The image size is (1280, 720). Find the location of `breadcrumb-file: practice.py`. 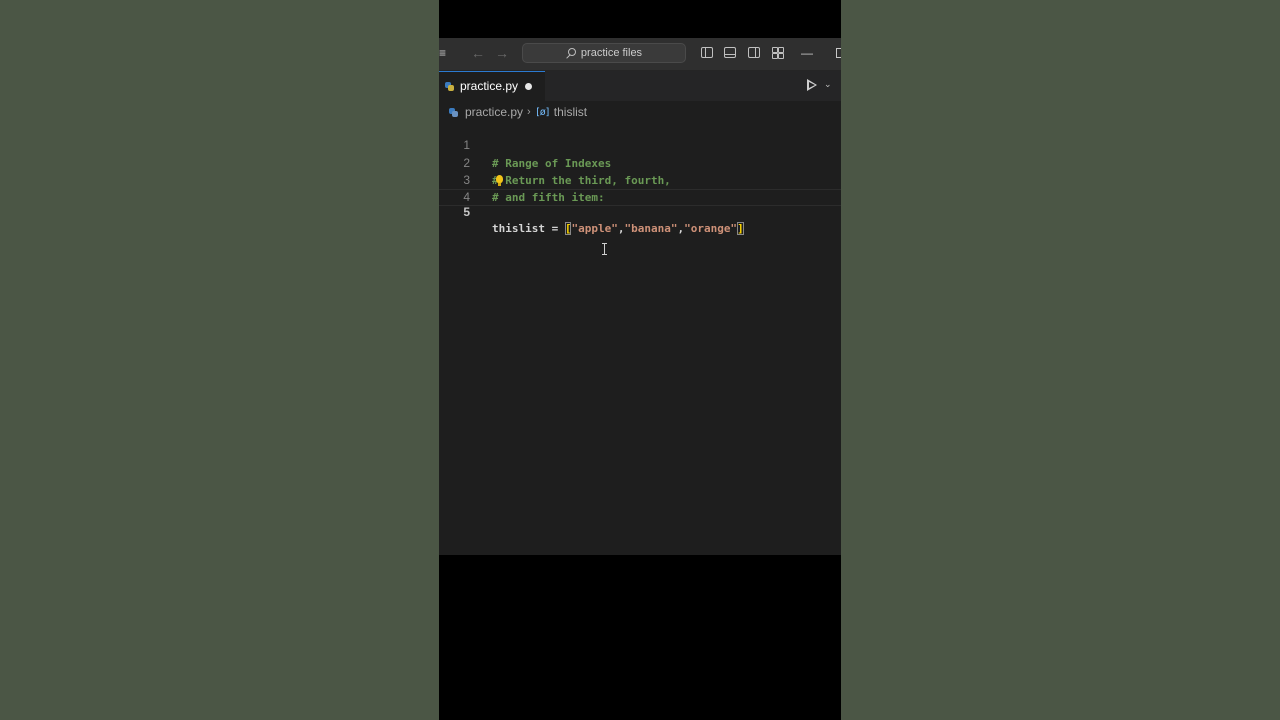

breadcrumb-file: practice.py is located at coordinates (494, 112).